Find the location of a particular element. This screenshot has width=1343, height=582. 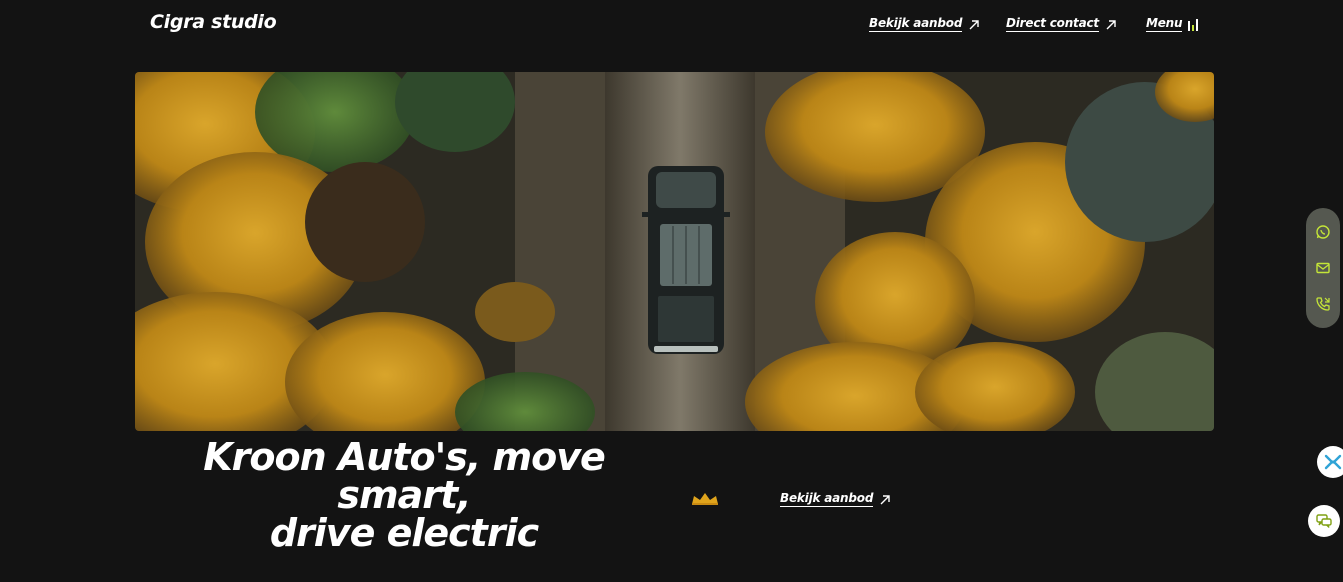

hero-cta-bekijk-aanbod: Bekijk aanbod is located at coordinates (835, 499).